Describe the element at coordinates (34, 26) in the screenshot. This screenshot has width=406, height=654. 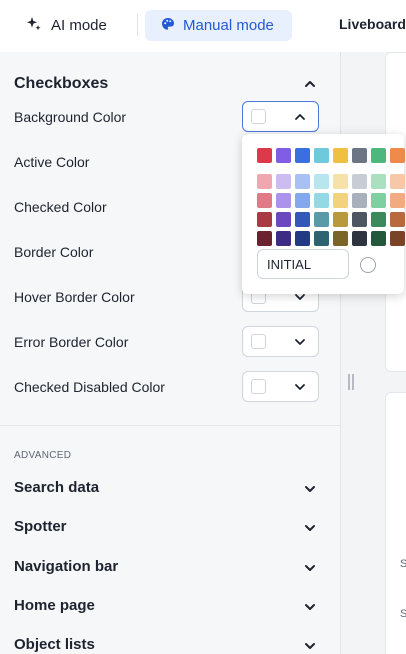
I see `sparkle-icon` at that location.